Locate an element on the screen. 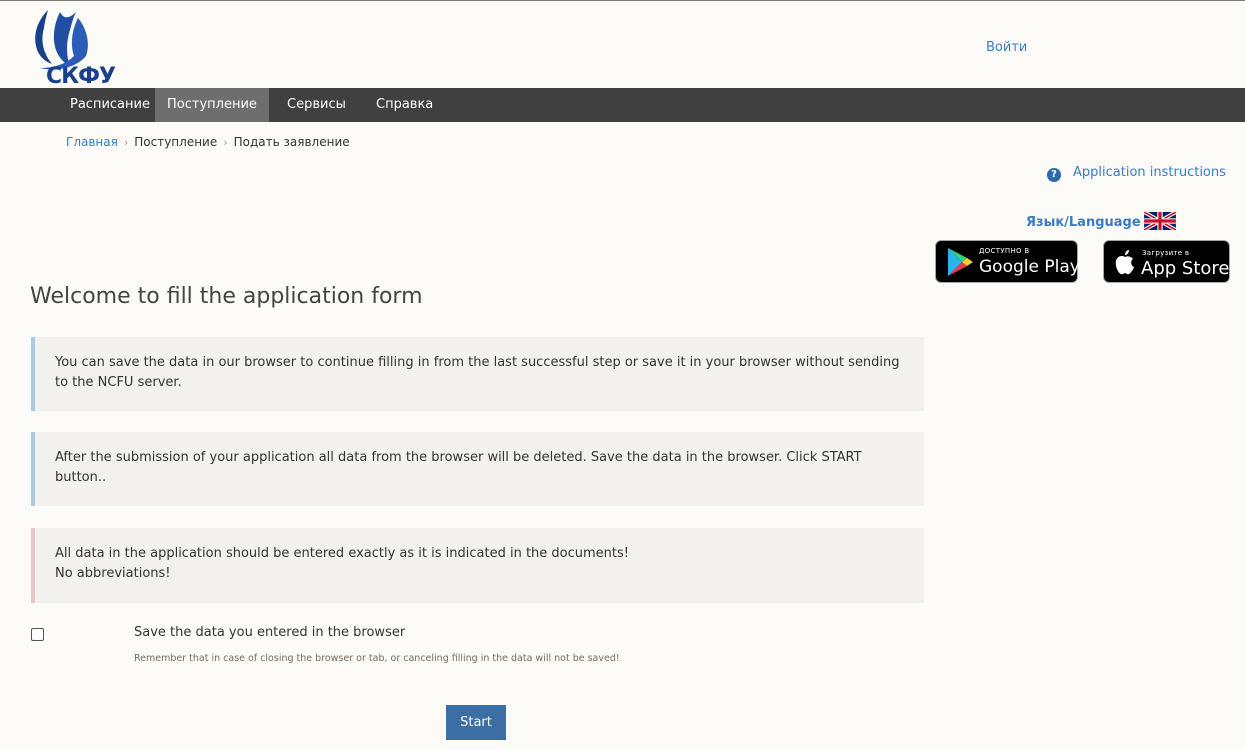 The height and width of the screenshot is (749, 1245). app-store-badge: Загрузите в App Store is located at coordinates (1166, 261).